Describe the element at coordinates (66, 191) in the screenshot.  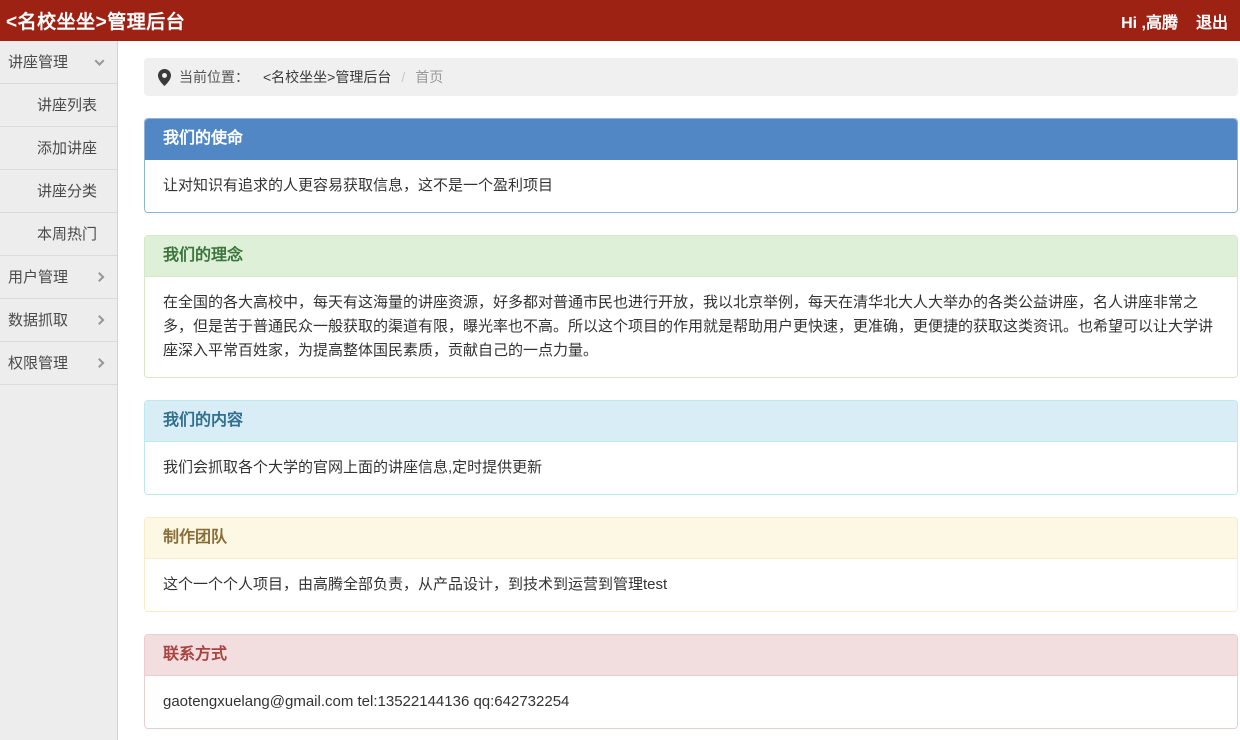
I see `sidebar-item-label: 讲座分类` at that location.